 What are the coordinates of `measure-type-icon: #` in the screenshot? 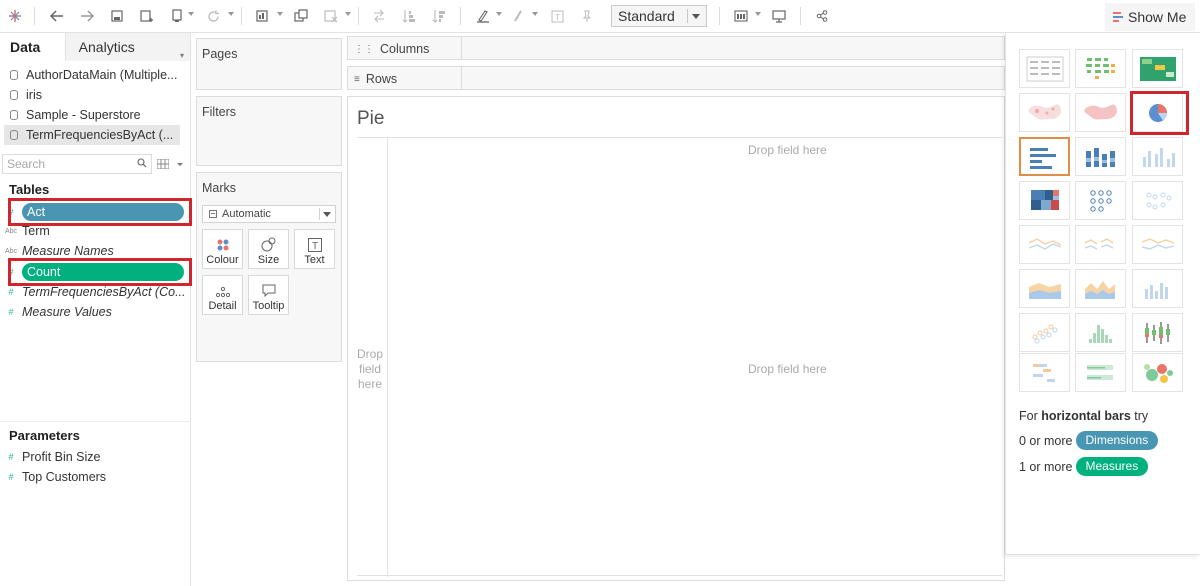 It's located at (11, 457).